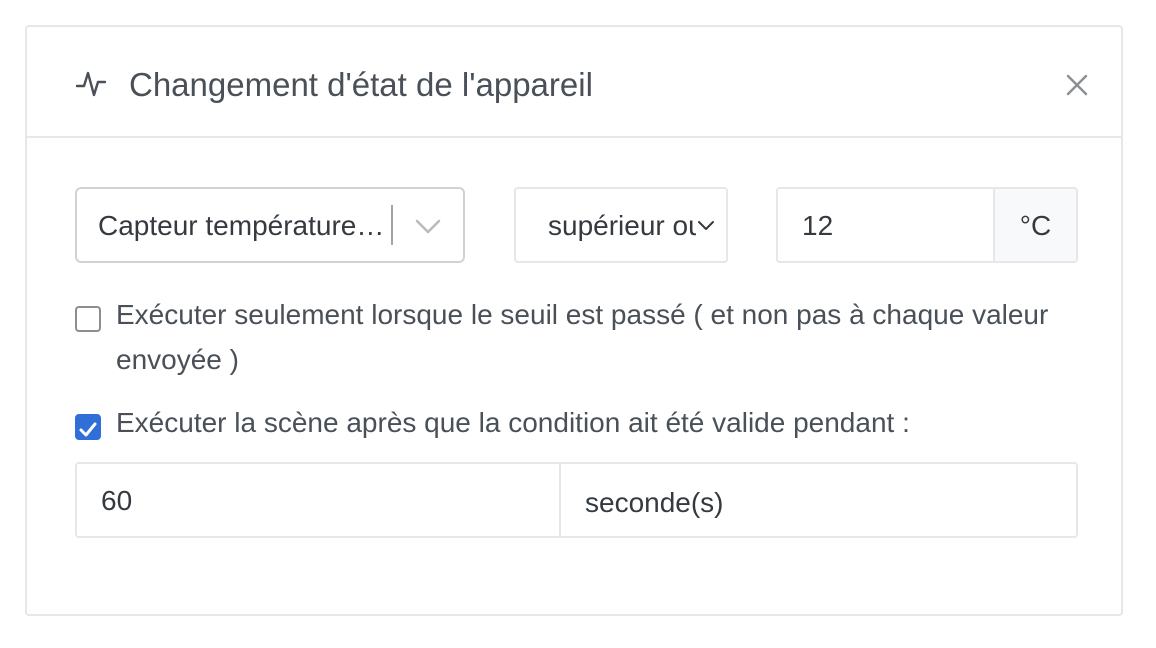 The width and height of the screenshot is (1156, 648). Describe the element at coordinates (88, 319) in the screenshot. I see `threshold-only-checkbox` at that location.